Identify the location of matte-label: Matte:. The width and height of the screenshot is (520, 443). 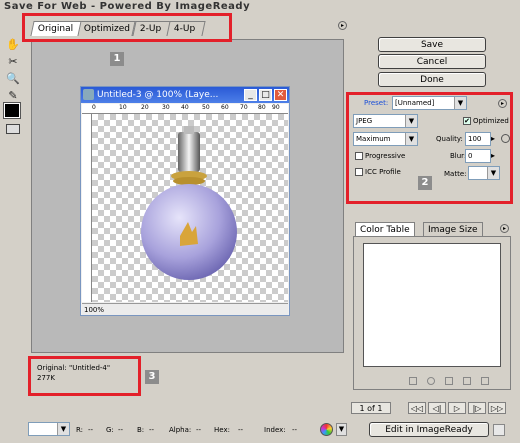
(455, 174).